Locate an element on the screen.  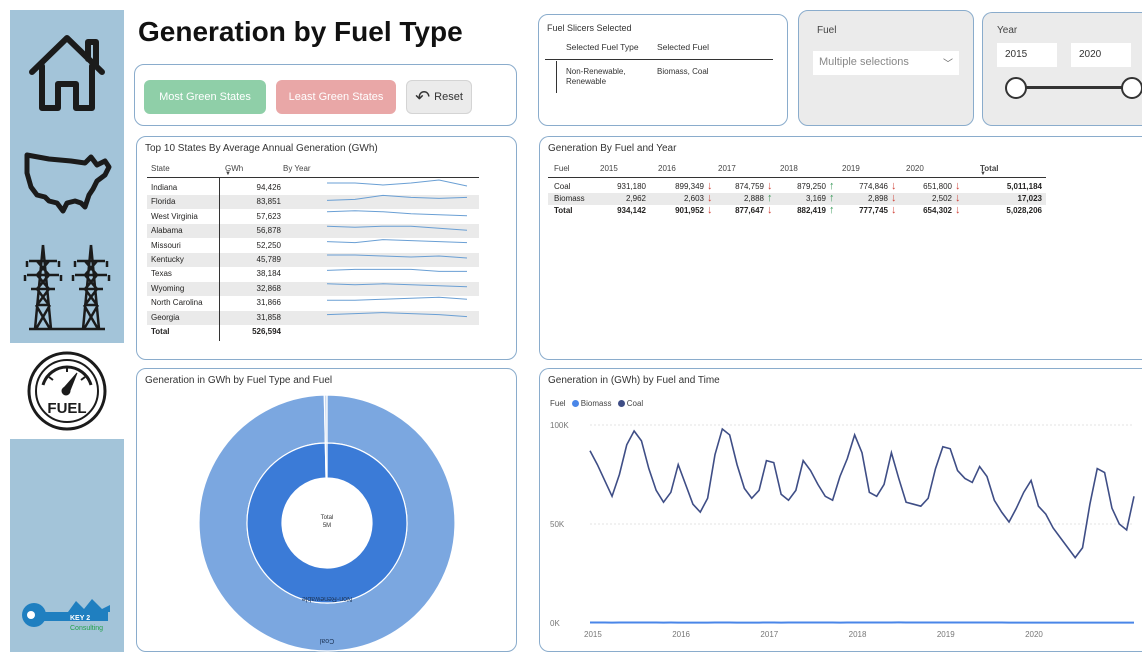
total-label: Total is located at coordinates (160, 331).